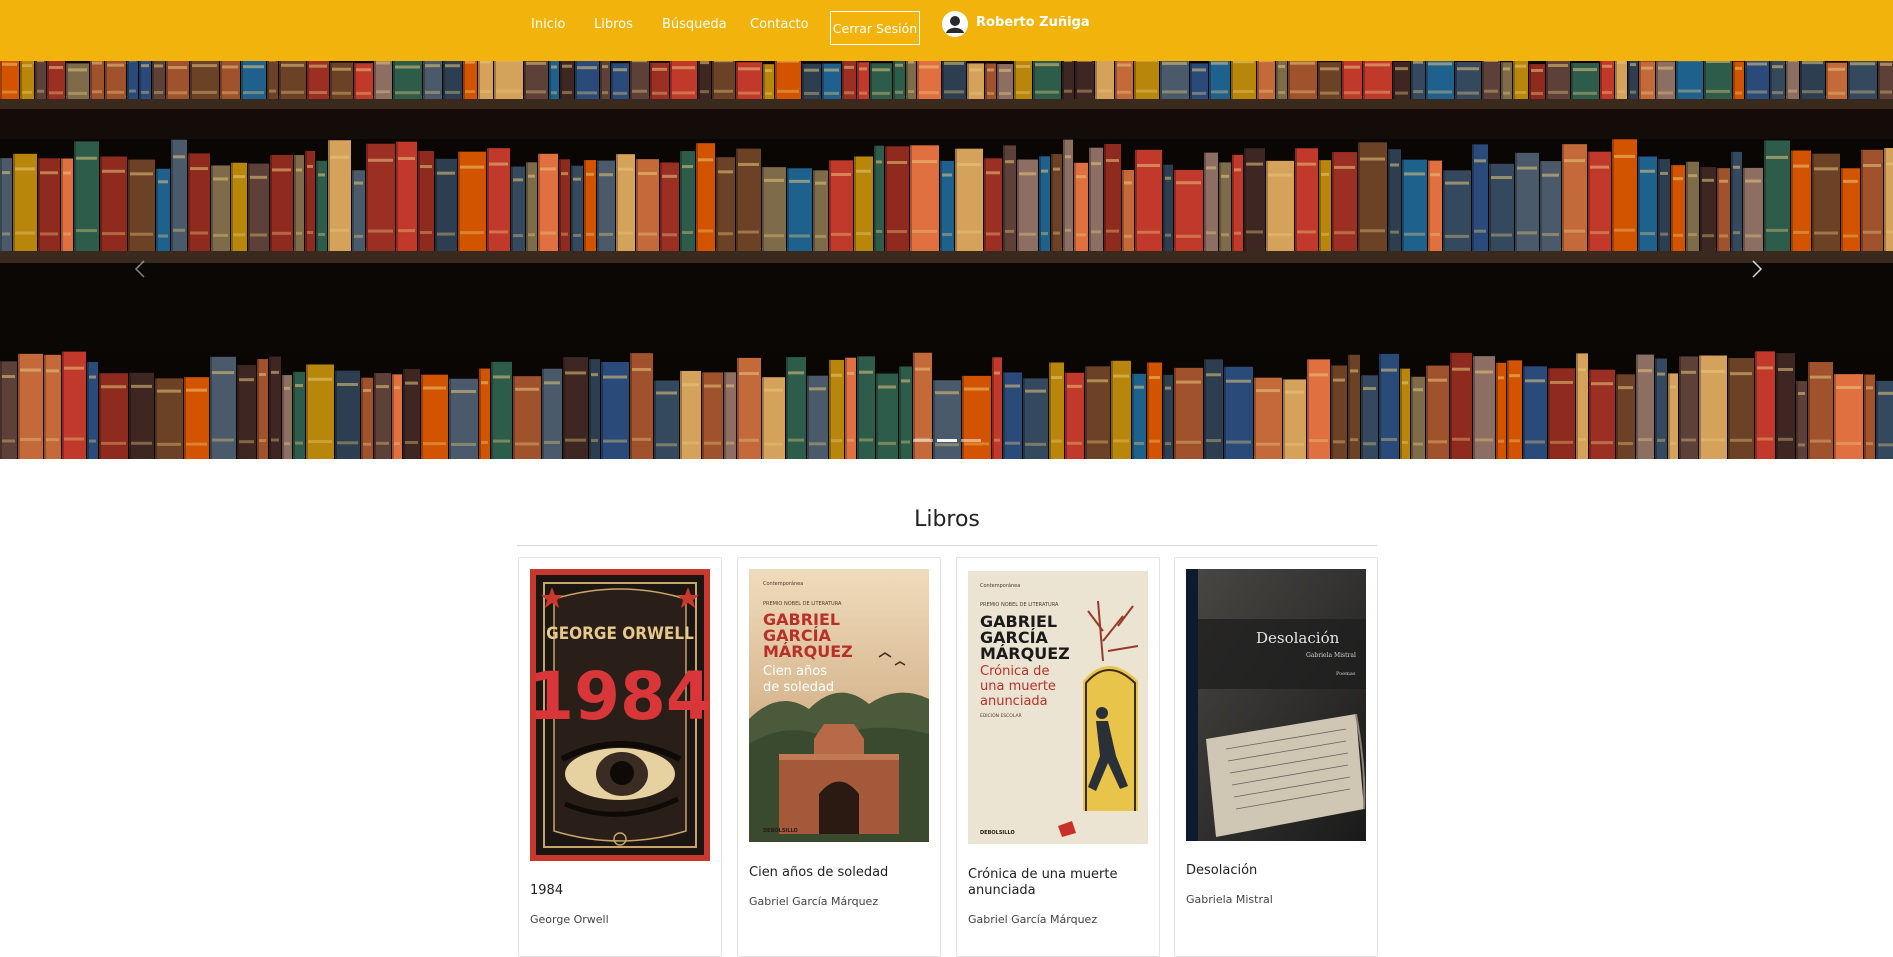 Image resolution: width=1893 pixels, height=957 pixels. Describe the element at coordinates (1276, 871) in the screenshot. I see `book-title: Desolación` at that location.